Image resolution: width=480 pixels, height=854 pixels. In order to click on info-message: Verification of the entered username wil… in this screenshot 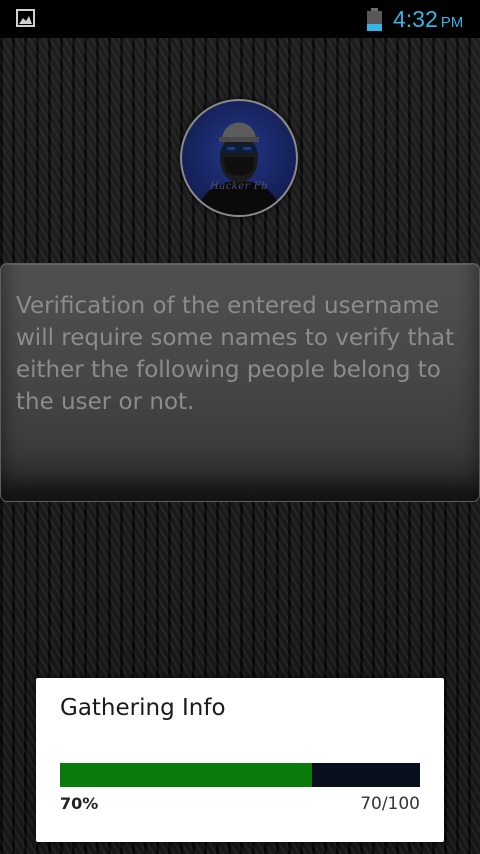, I will do `click(235, 354)`.